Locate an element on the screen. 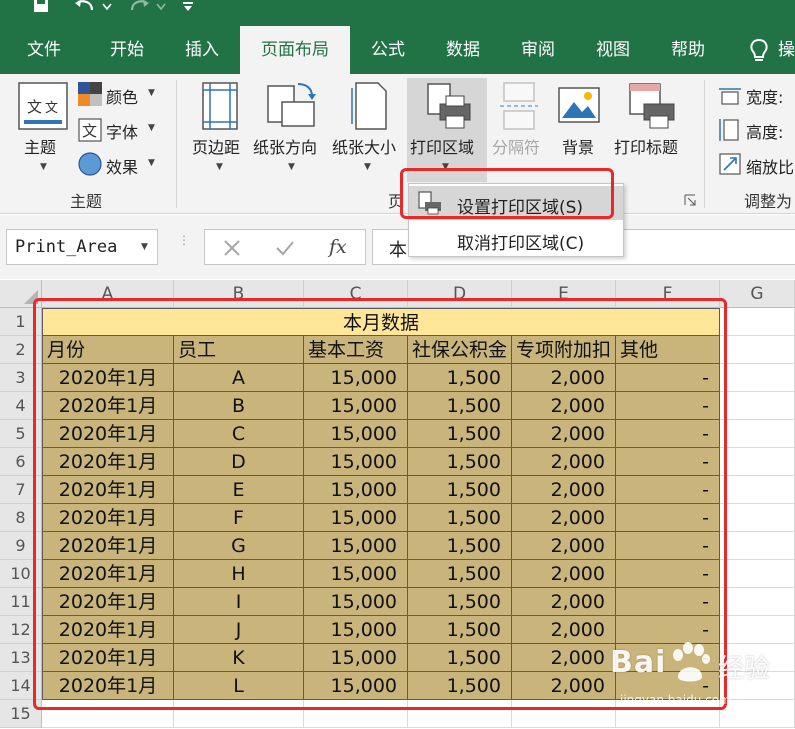  margins-button: 页边距 is located at coordinates (216, 146).